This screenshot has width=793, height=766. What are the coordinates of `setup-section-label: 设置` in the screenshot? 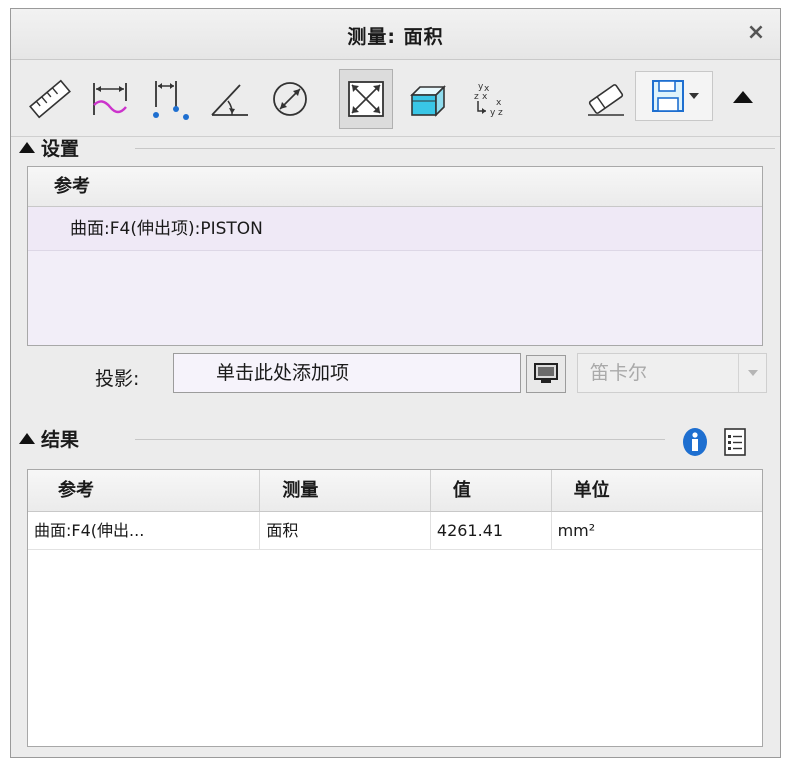 It's located at (60, 148).